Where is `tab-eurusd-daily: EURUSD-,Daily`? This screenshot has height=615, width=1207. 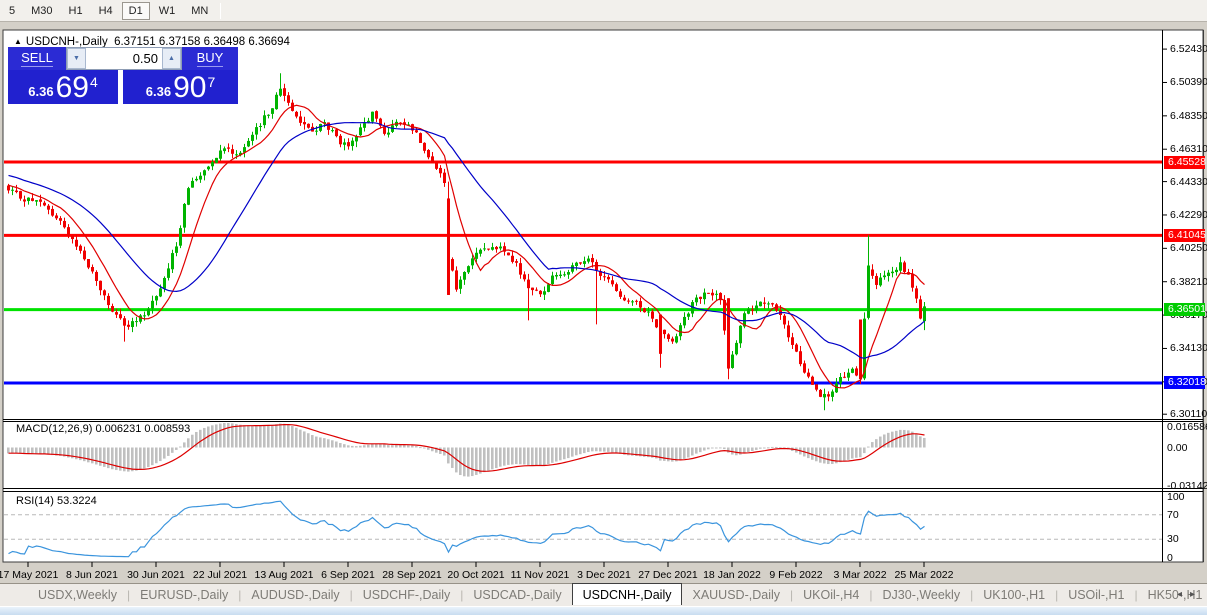
tab-eurusd-daily: EURUSD-,Daily is located at coordinates (184, 595).